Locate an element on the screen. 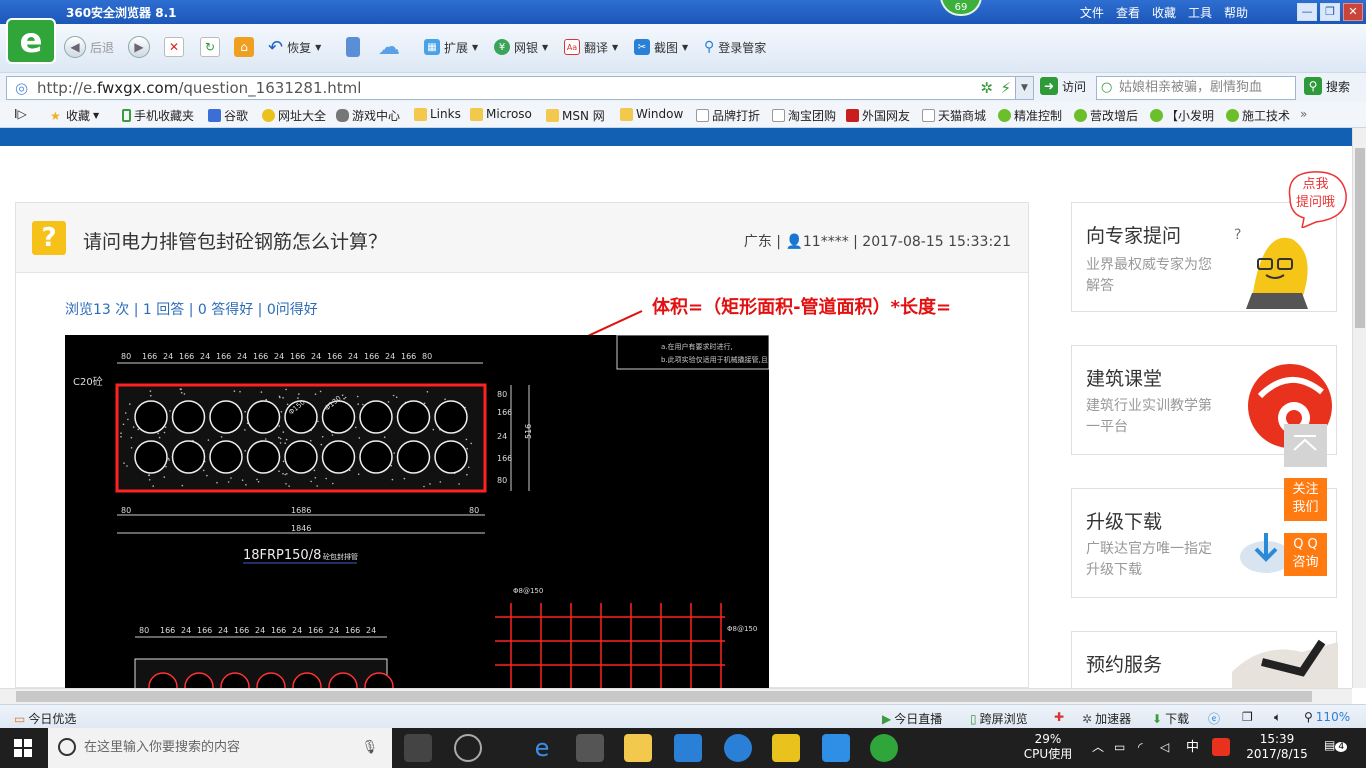 The height and width of the screenshot is (768, 1366). accelerator-button: ✲ 加速器 is located at coordinates (1106, 718).